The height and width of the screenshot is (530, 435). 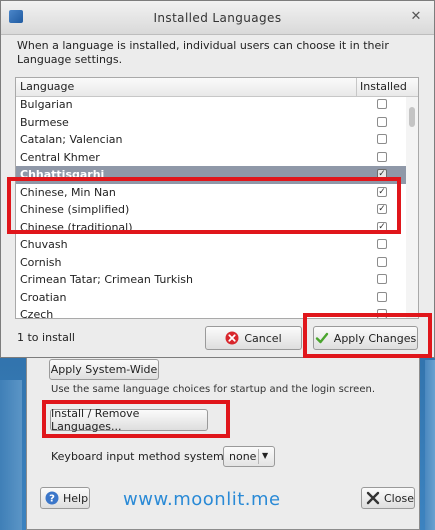 I want to click on window-close-icon: ✕, so click(x=416, y=17).